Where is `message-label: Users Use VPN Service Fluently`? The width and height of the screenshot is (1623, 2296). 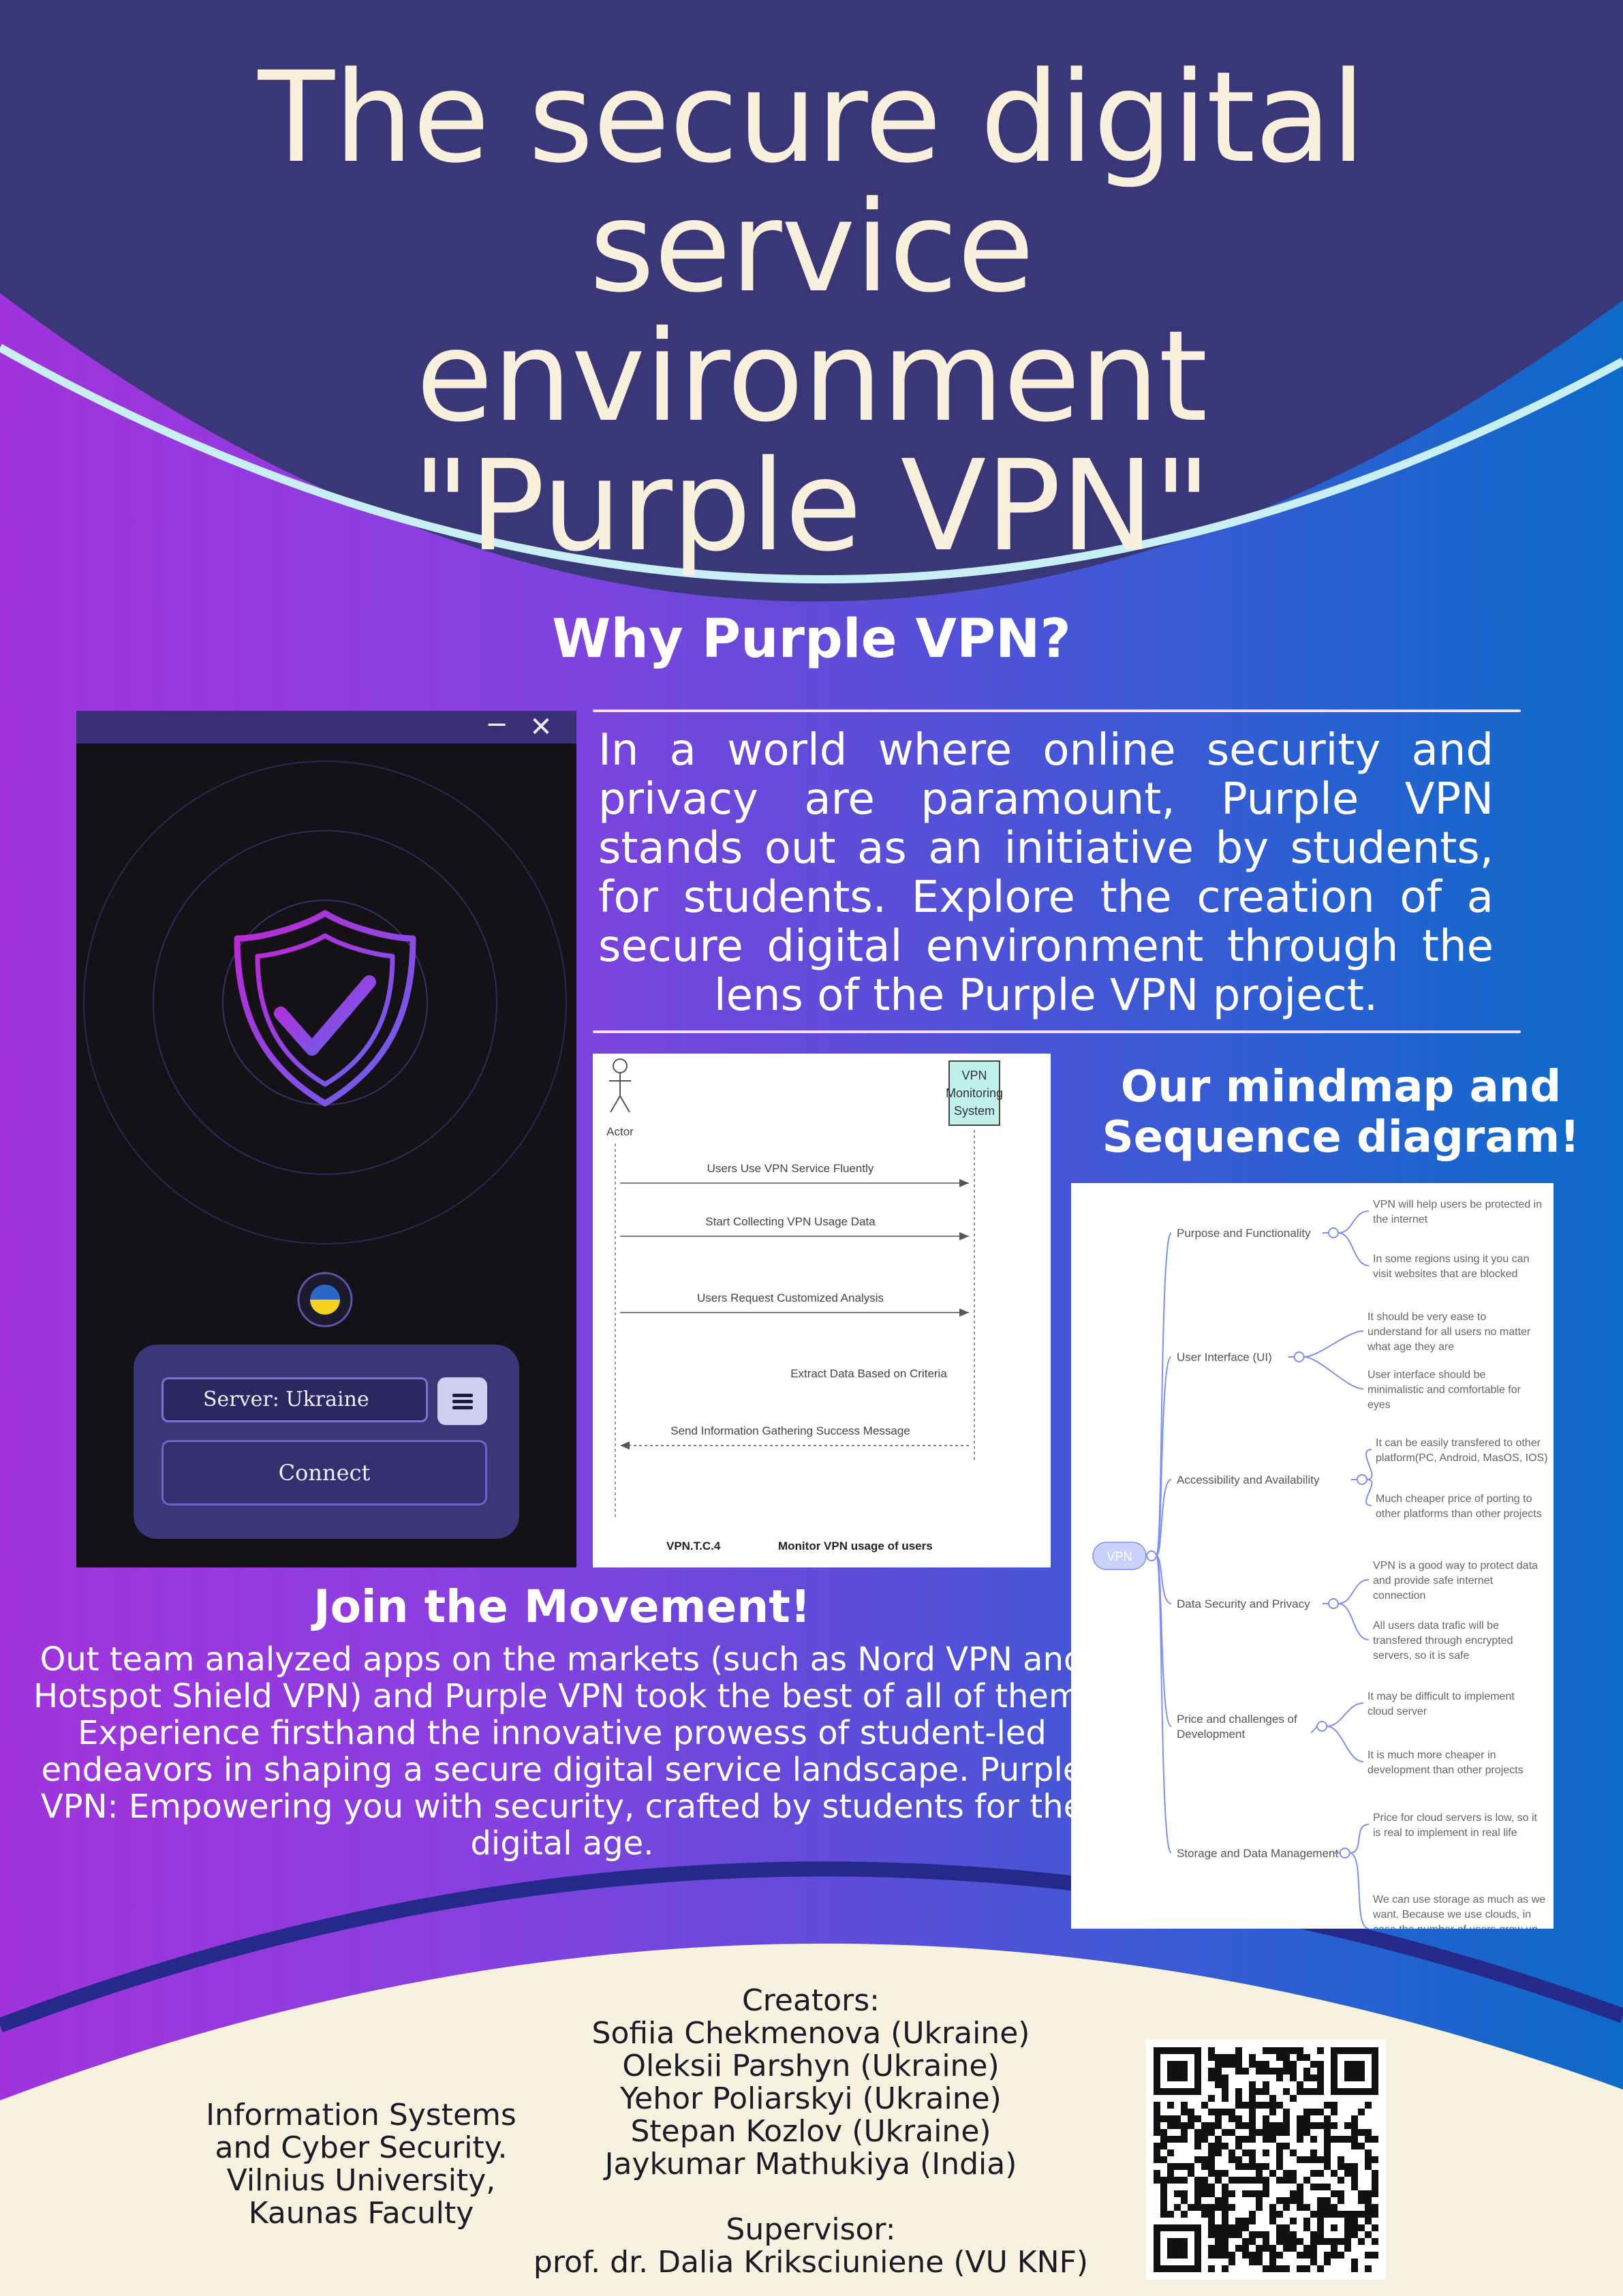 message-label: Users Use VPN Service Fluently is located at coordinates (790, 1168).